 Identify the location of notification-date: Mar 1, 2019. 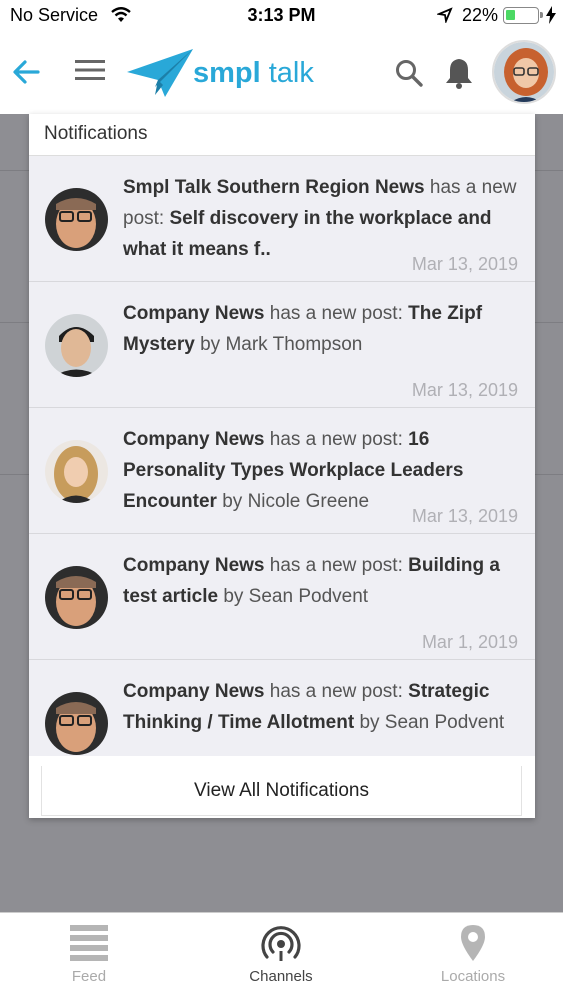
(469, 642).